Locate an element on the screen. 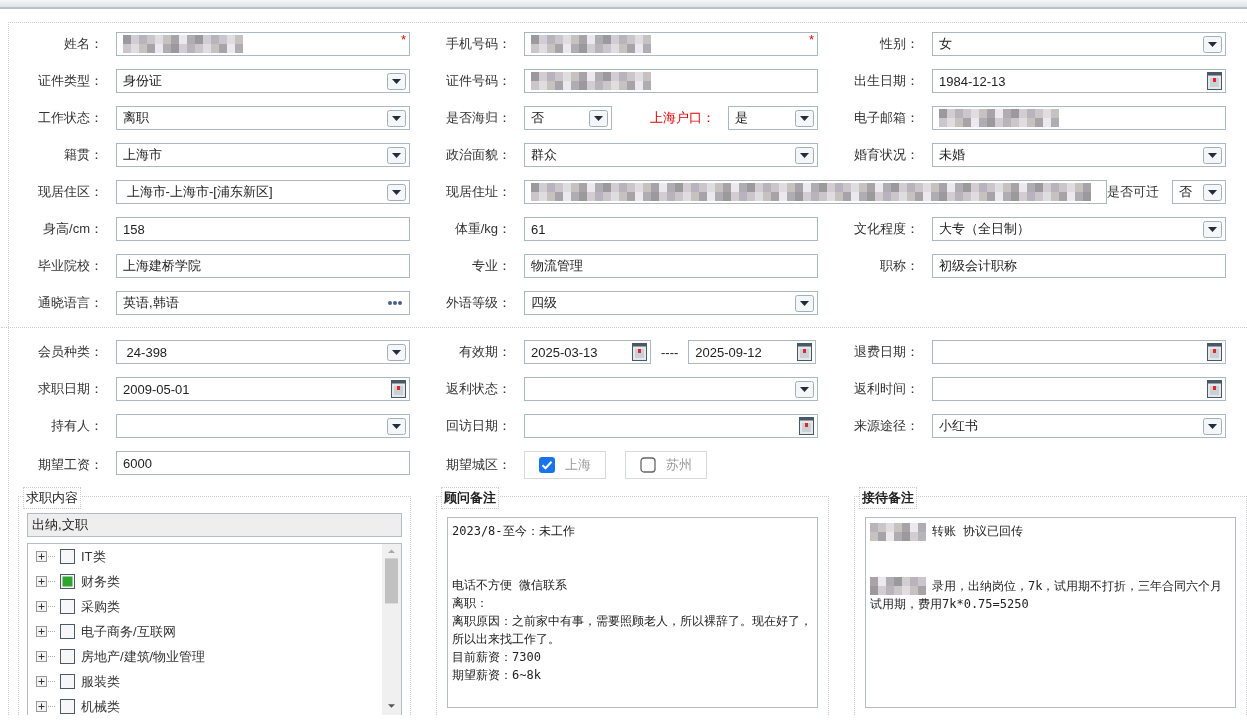 This screenshot has height=725, width=1247. field-label: 退费日期： is located at coordinates (886, 352).